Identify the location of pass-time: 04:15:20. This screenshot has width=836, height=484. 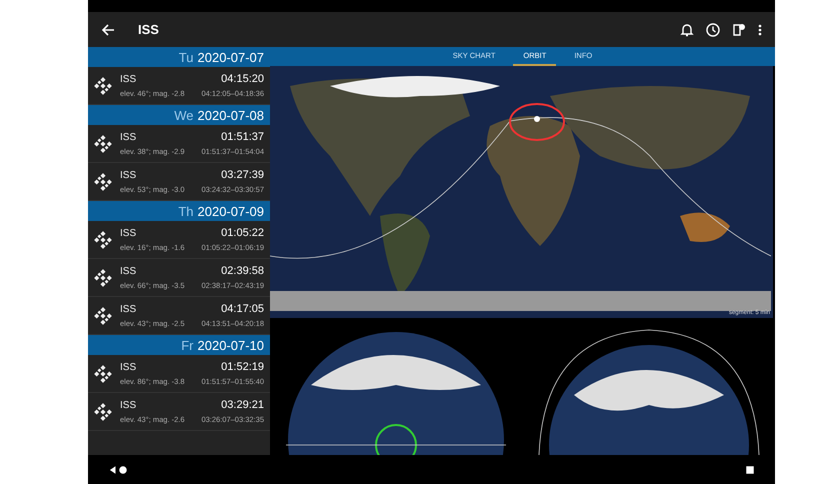
(242, 79).